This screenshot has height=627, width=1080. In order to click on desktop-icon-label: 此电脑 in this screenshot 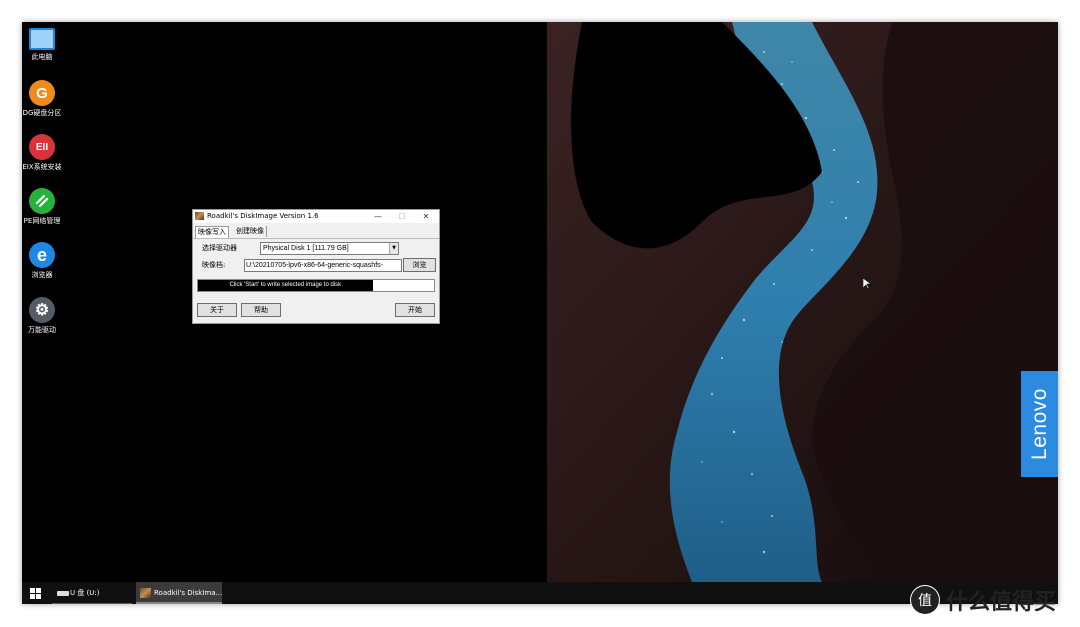, I will do `click(42, 57)`.